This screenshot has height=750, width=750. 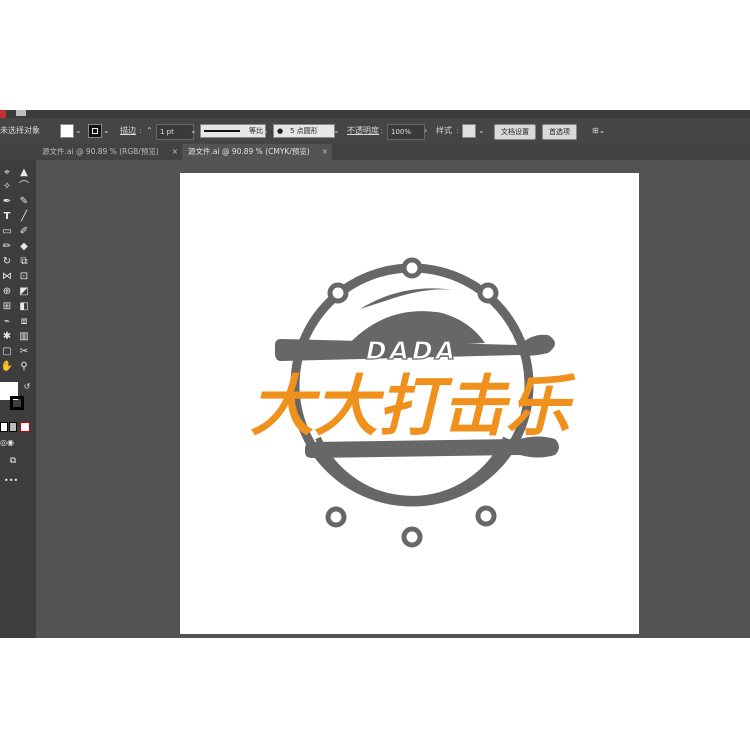 What do you see at coordinates (24, 367) in the screenshot?
I see `zoom-icon: ⚲` at bounding box center [24, 367].